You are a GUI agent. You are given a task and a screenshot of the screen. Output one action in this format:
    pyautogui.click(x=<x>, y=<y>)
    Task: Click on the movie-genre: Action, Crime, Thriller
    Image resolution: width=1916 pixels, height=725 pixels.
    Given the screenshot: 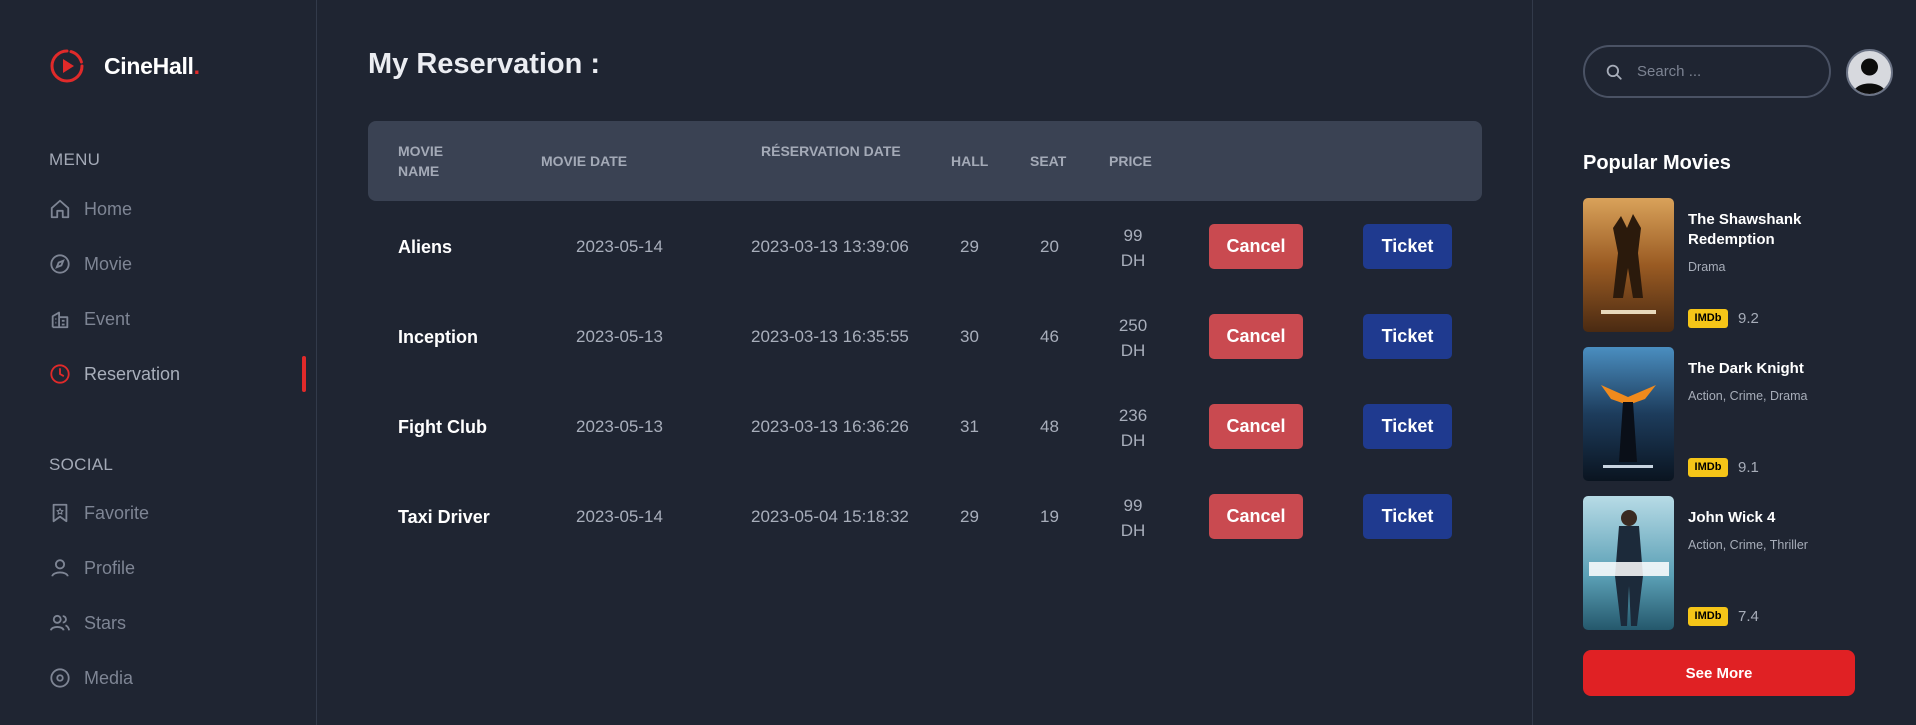 What is the action you would take?
    pyautogui.click(x=1748, y=545)
    